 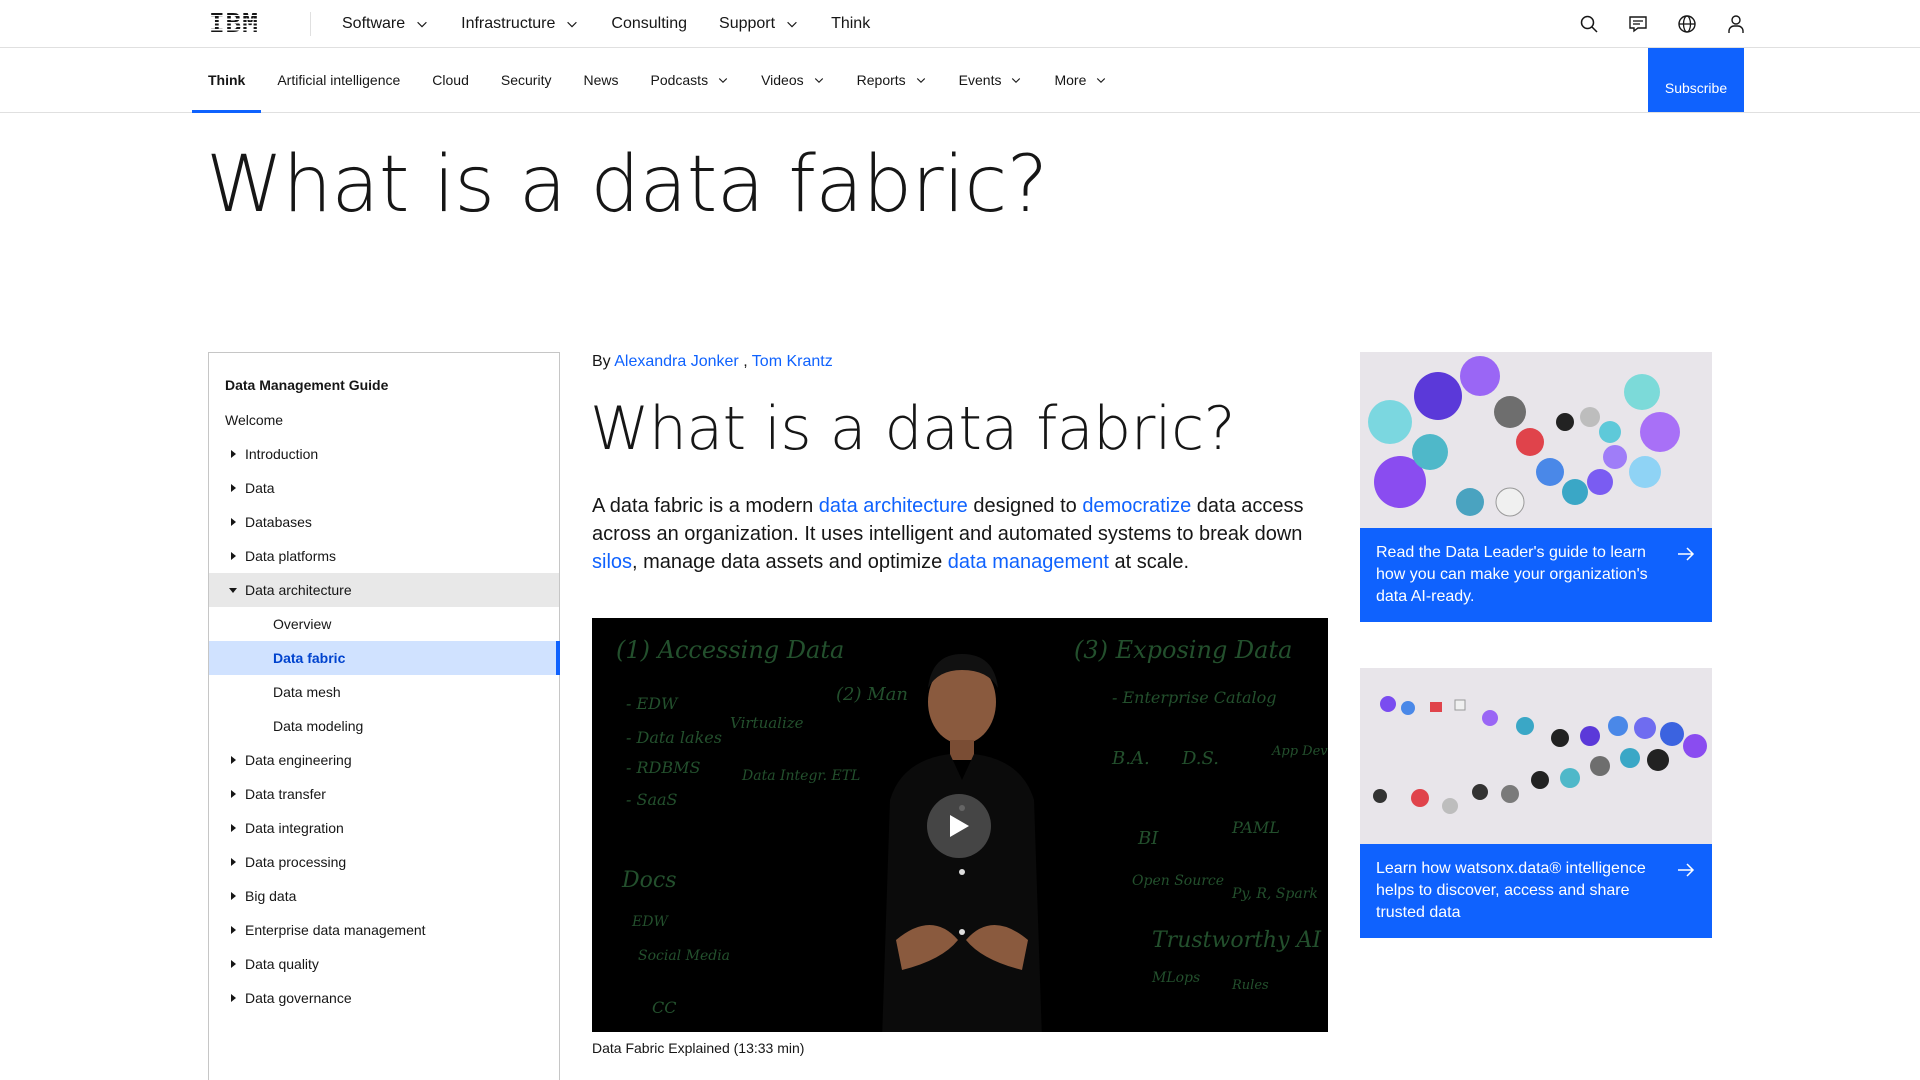 What do you see at coordinates (384, 590) in the screenshot?
I see `toc-item: Data architecture` at bounding box center [384, 590].